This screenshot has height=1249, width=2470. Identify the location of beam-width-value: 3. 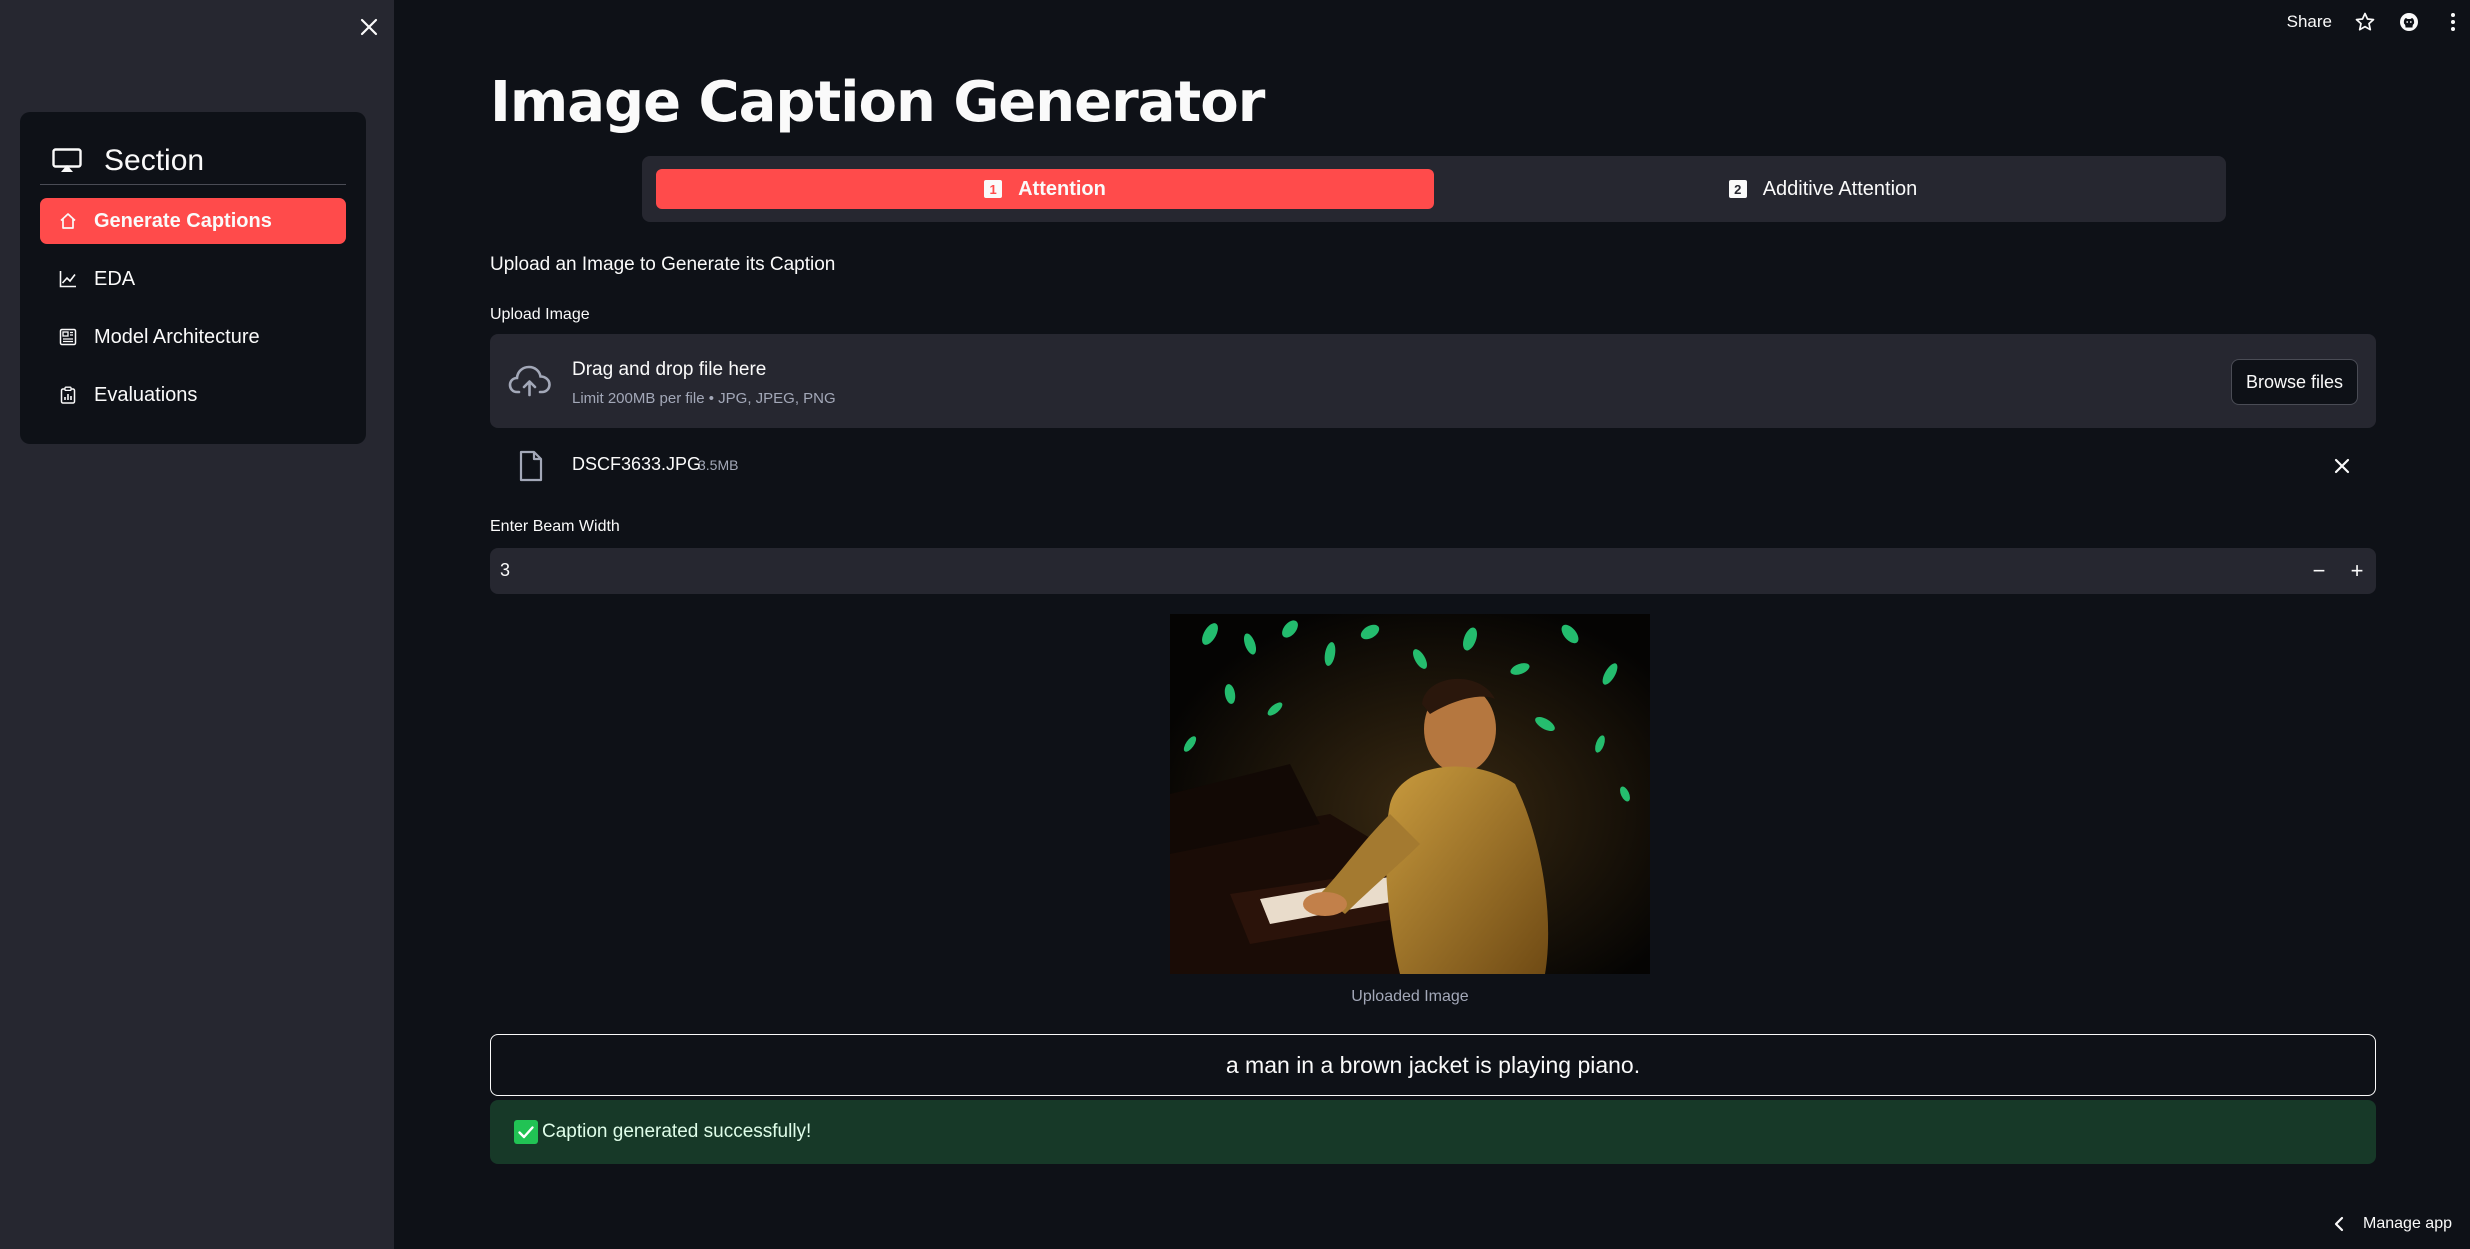
(505, 570).